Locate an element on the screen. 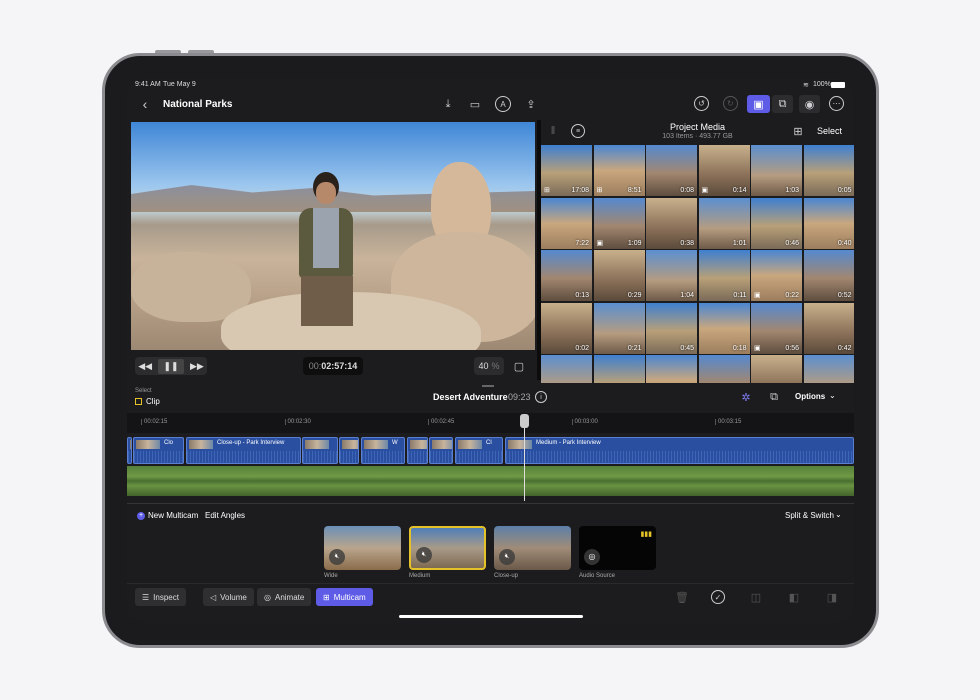  timeline-clip: W is located at coordinates (383, 450).